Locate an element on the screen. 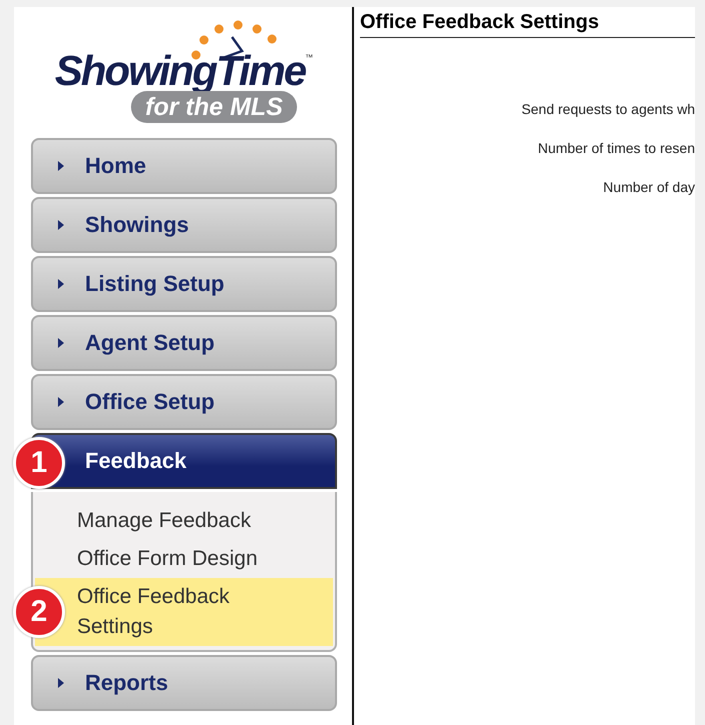 The height and width of the screenshot is (725, 705). field-label: Number of day is located at coordinates (649, 187).